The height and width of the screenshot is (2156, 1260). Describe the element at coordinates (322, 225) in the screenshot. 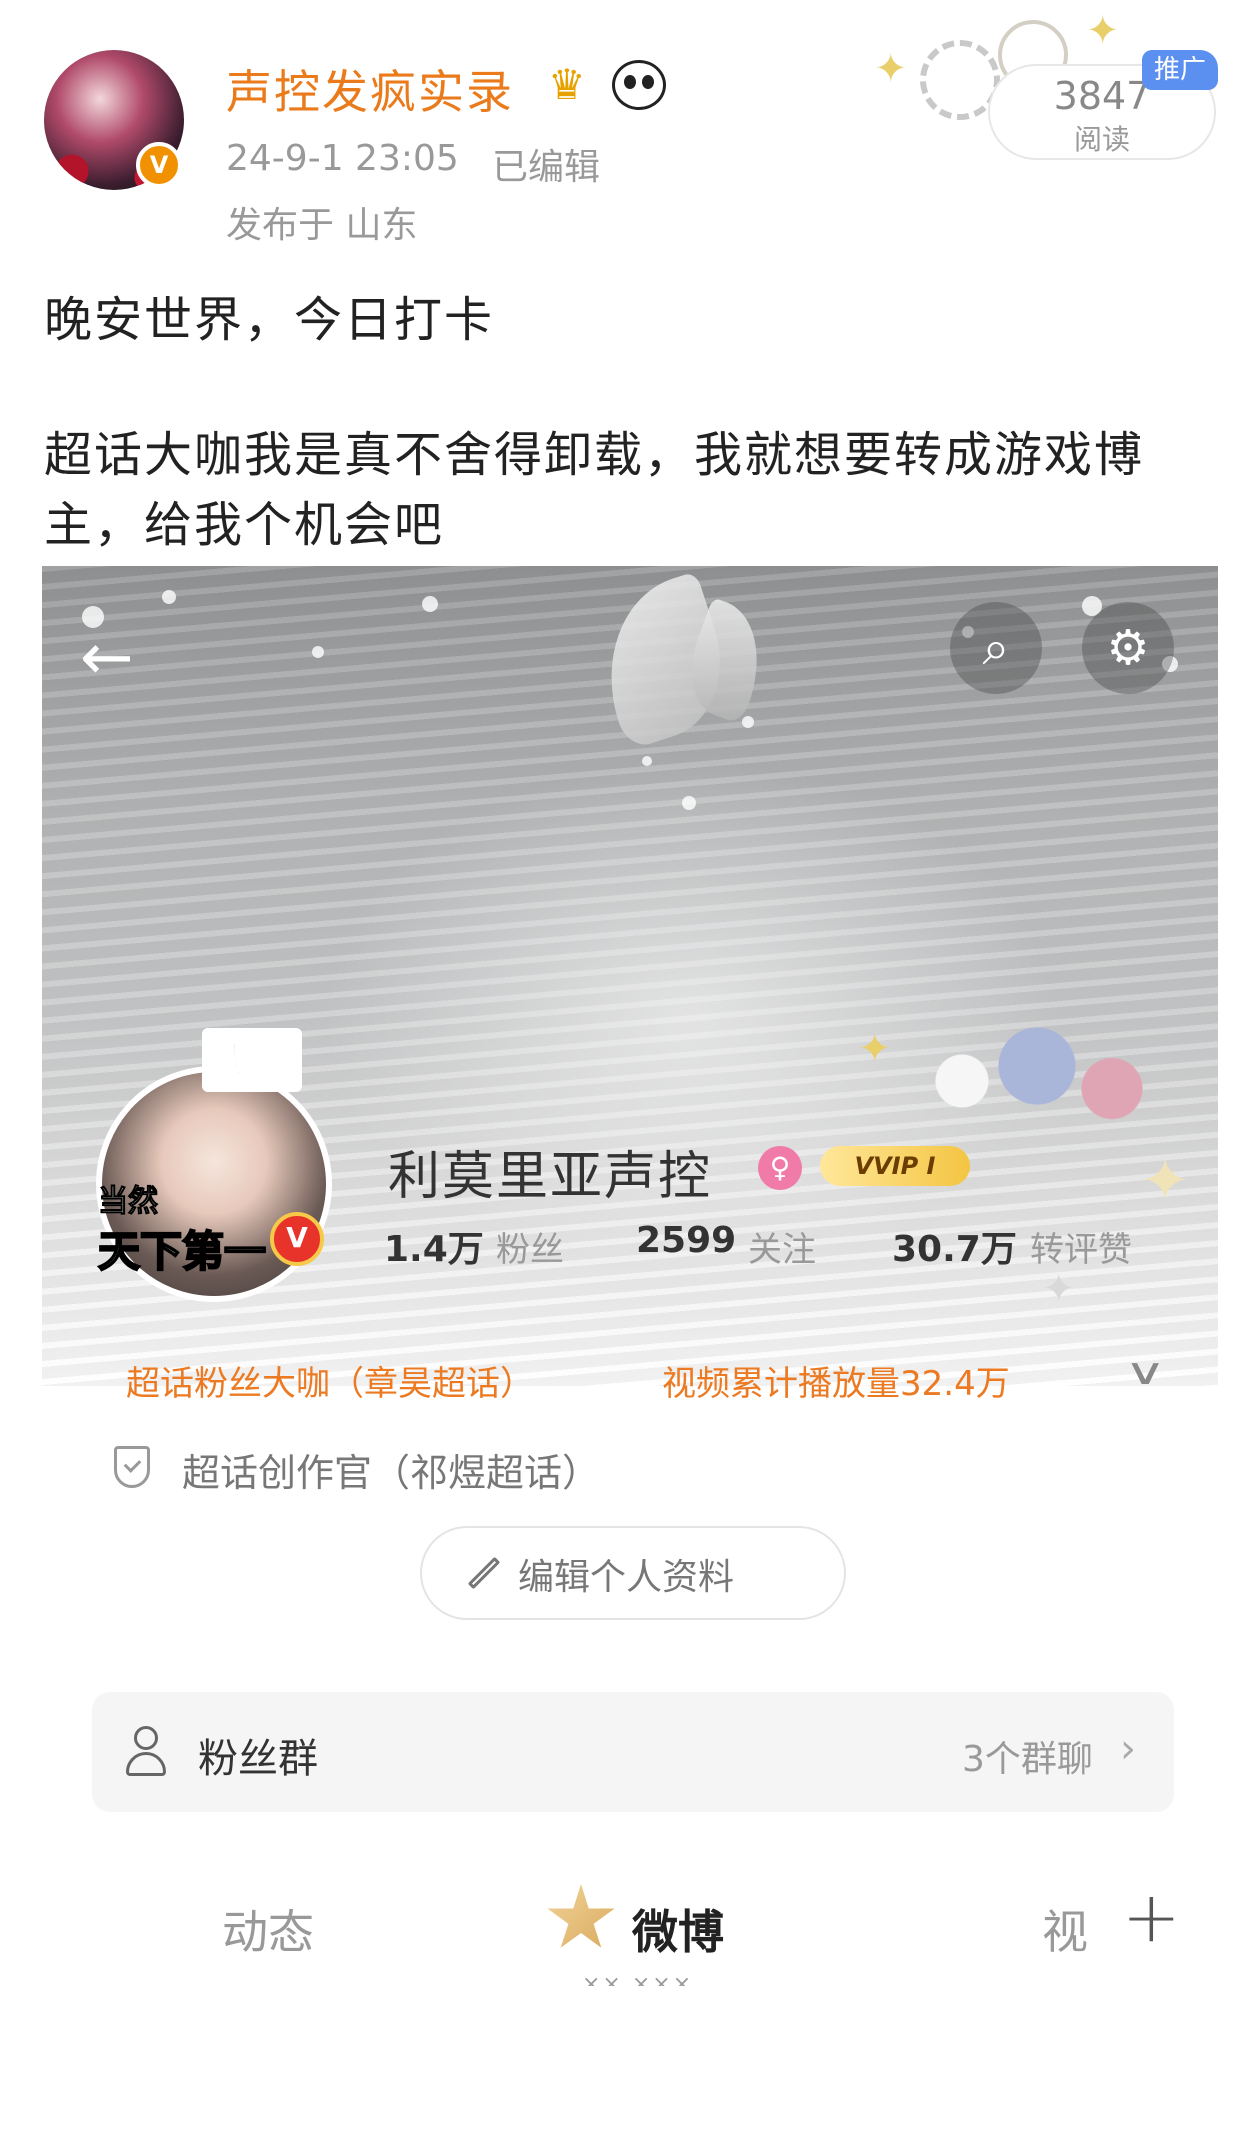

I see `post-location: 发布于 山东` at that location.